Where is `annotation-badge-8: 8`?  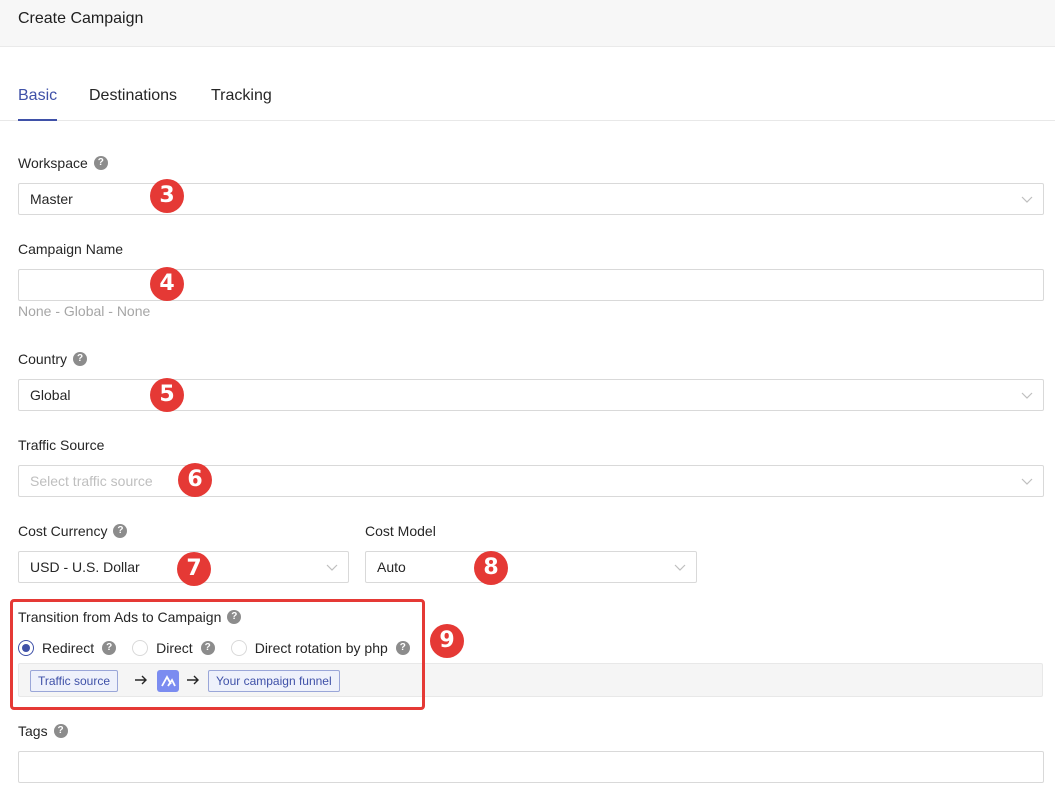
annotation-badge-8: 8 is located at coordinates (491, 568).